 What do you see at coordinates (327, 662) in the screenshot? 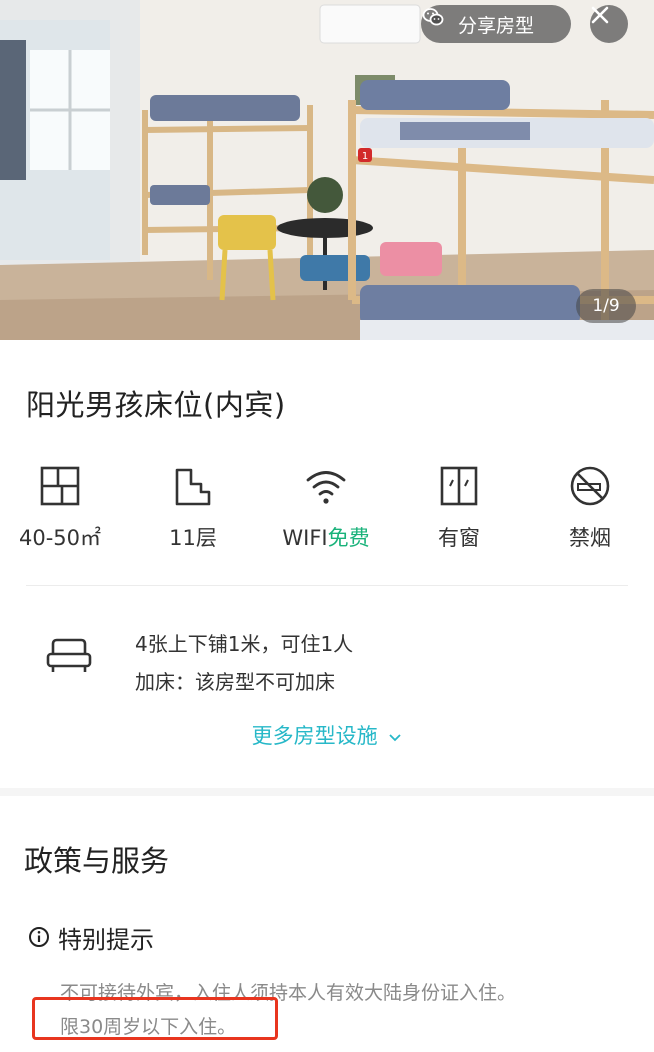
I see `bed-info: 4张上下铺1米，可住1人 加床：该房型不可加床` at bounding box center [327, 662].